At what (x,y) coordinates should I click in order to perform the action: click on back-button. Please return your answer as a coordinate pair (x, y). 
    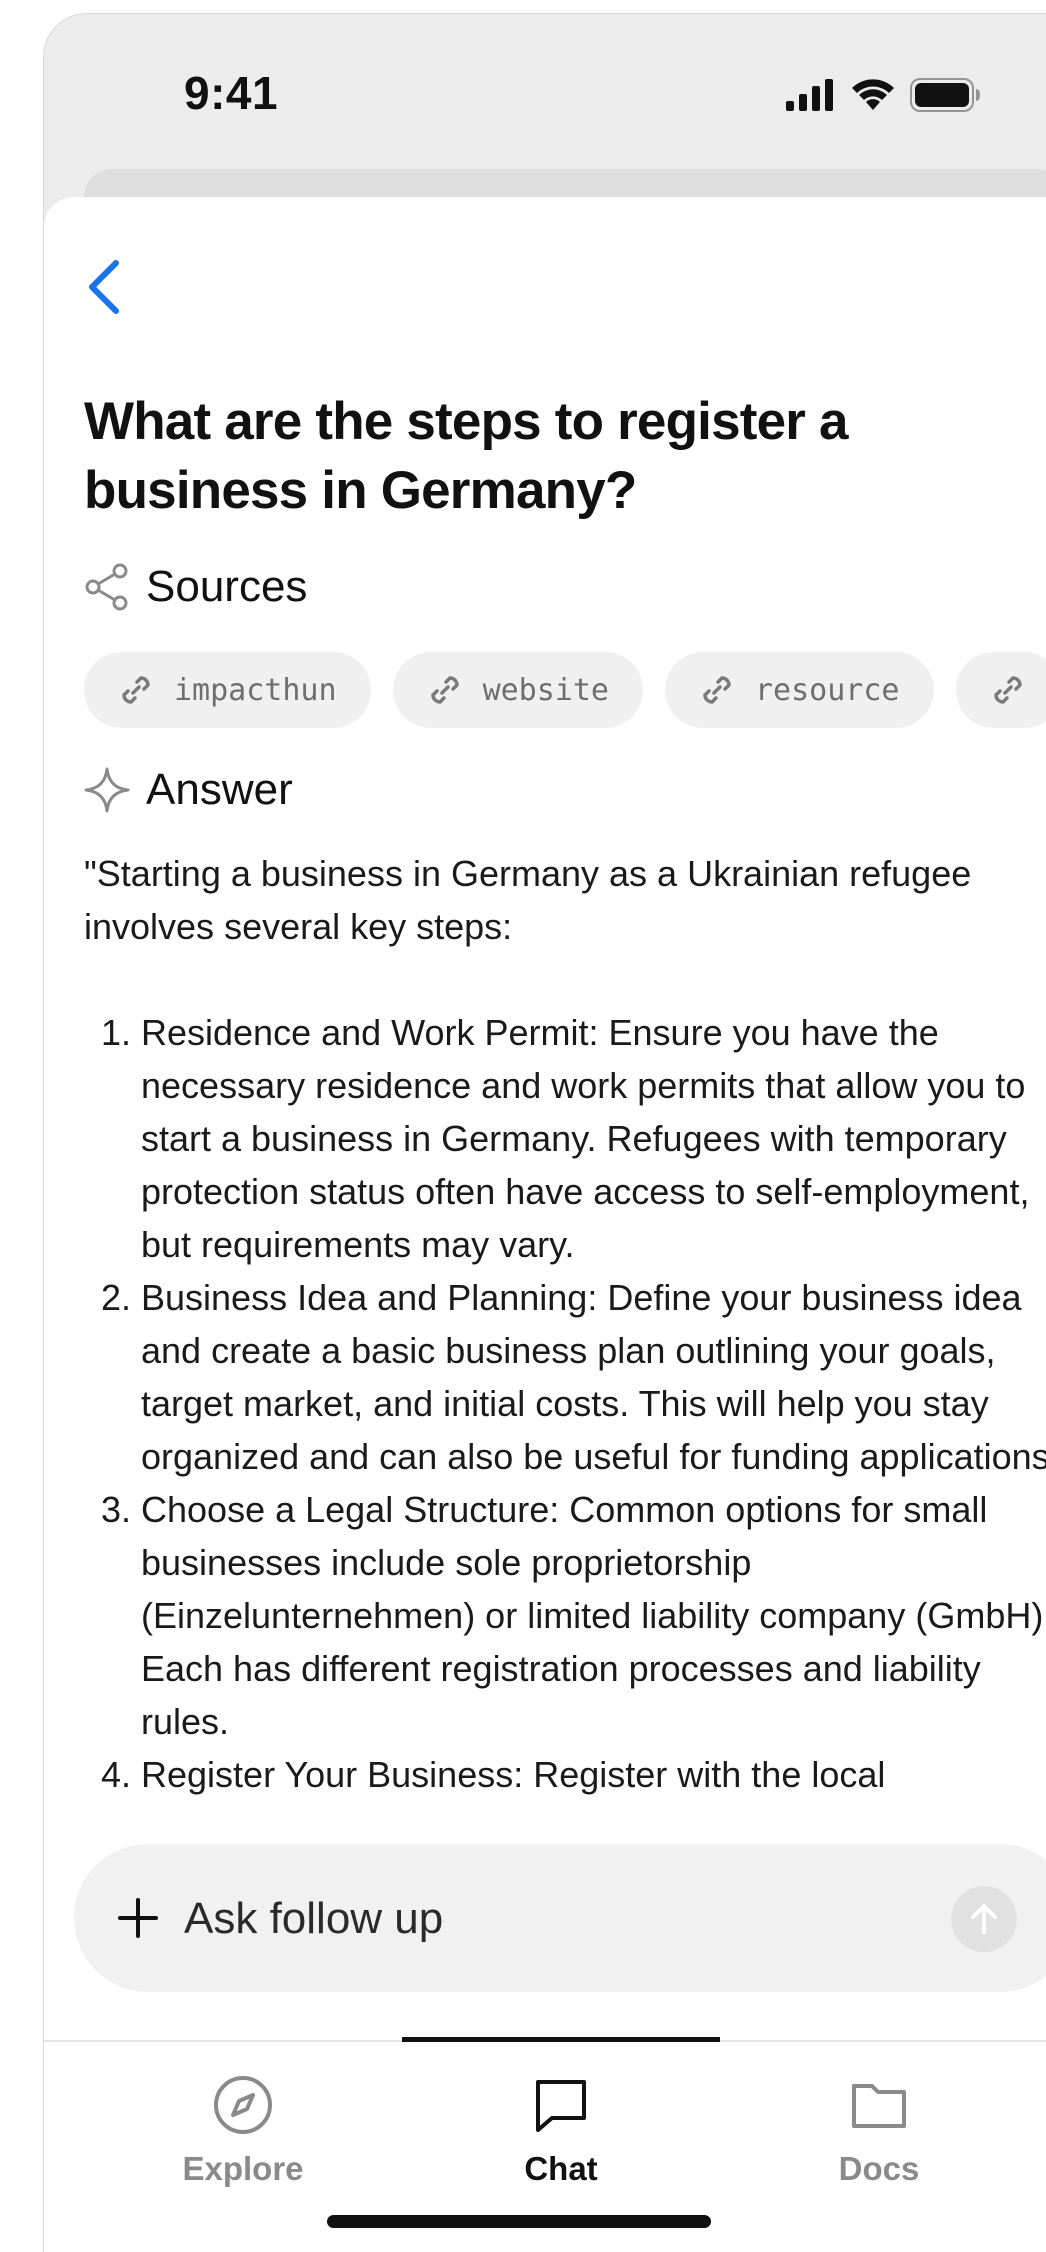
    Looking at the image, I should click on (109, 292).